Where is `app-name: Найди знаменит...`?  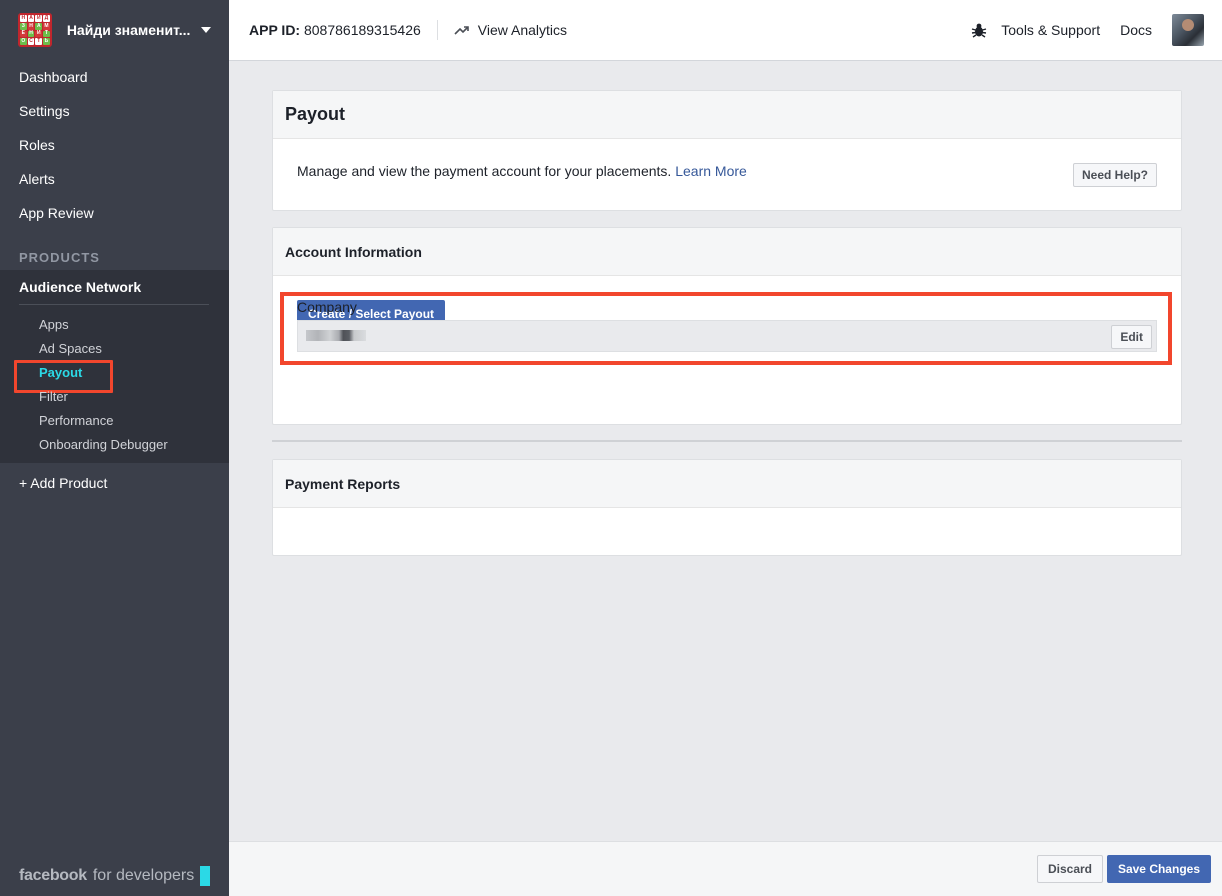 app-name: Найди знаменит... is located at coordinates (129, 30).